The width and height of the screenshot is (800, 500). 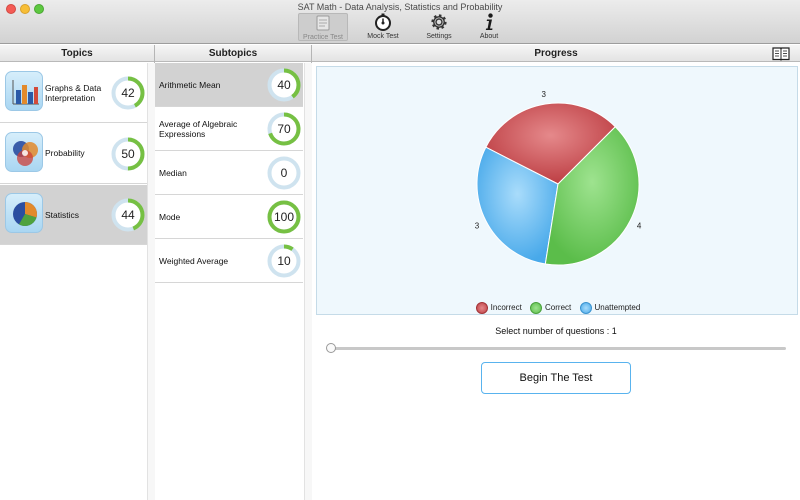 I want to click on topic-item-graphs: Graphs & Data Interpretation 42, so click(x=73, y=93).